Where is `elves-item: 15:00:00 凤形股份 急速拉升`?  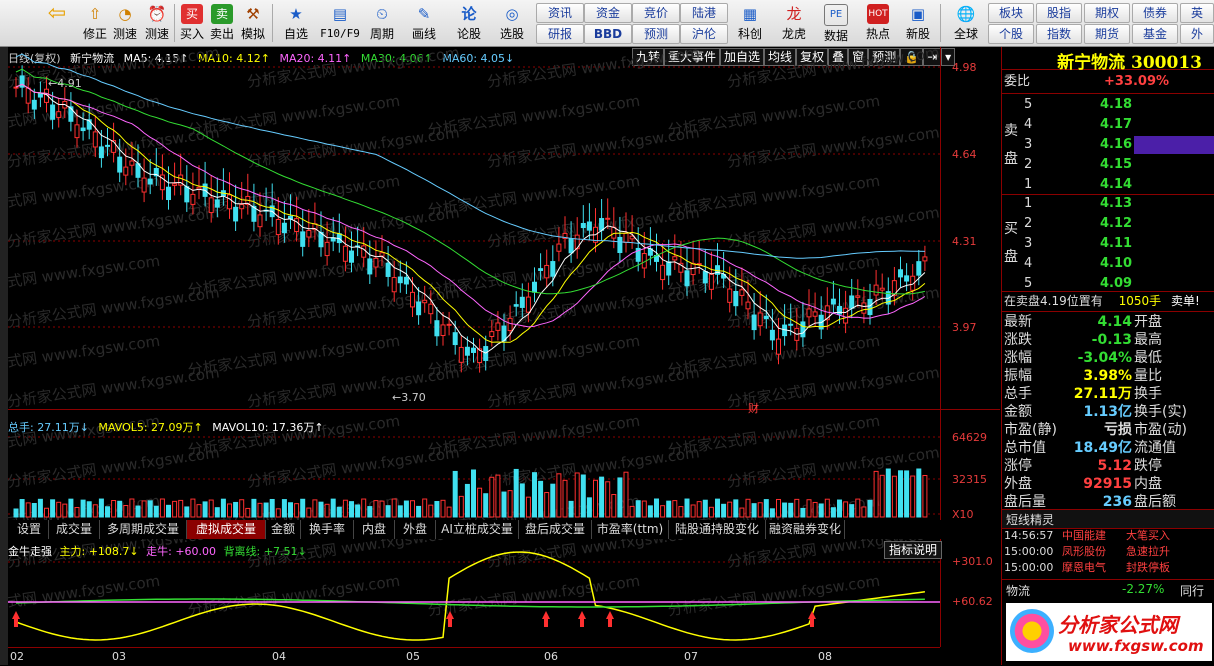
elves-item: 15:00:00 凤形股份 急速拉升 is located at coordinates (1108, 552).